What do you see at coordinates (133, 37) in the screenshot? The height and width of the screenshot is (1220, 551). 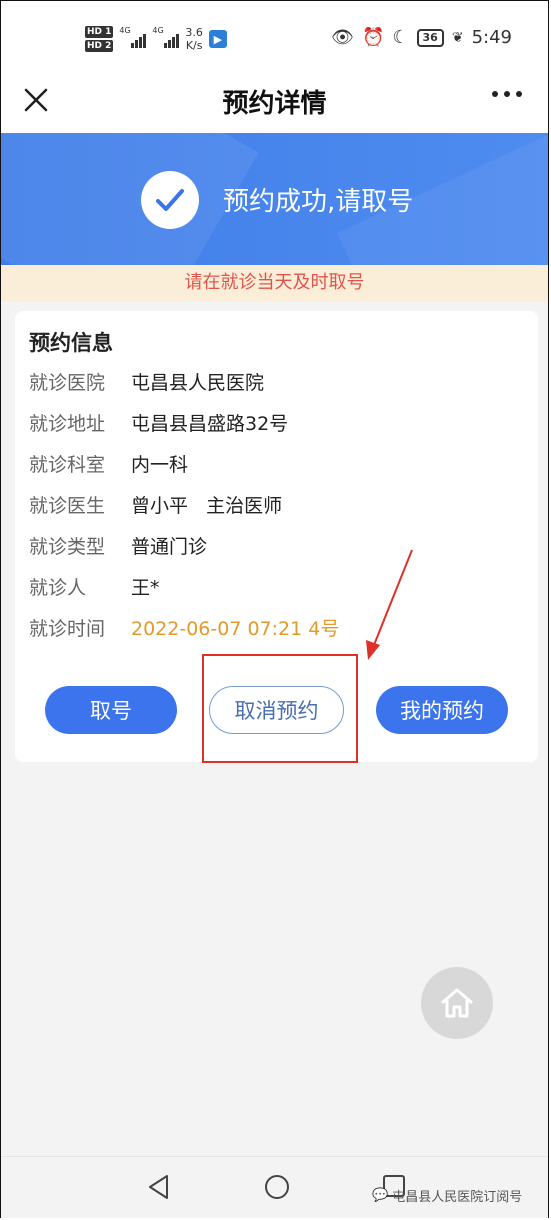 I see `signal-icon: 4G` at bounding box center [133, 37].